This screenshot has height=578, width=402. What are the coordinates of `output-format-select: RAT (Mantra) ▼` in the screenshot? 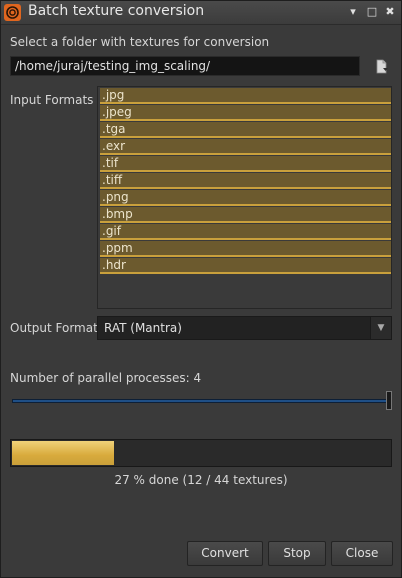 It's located at (244, 328).